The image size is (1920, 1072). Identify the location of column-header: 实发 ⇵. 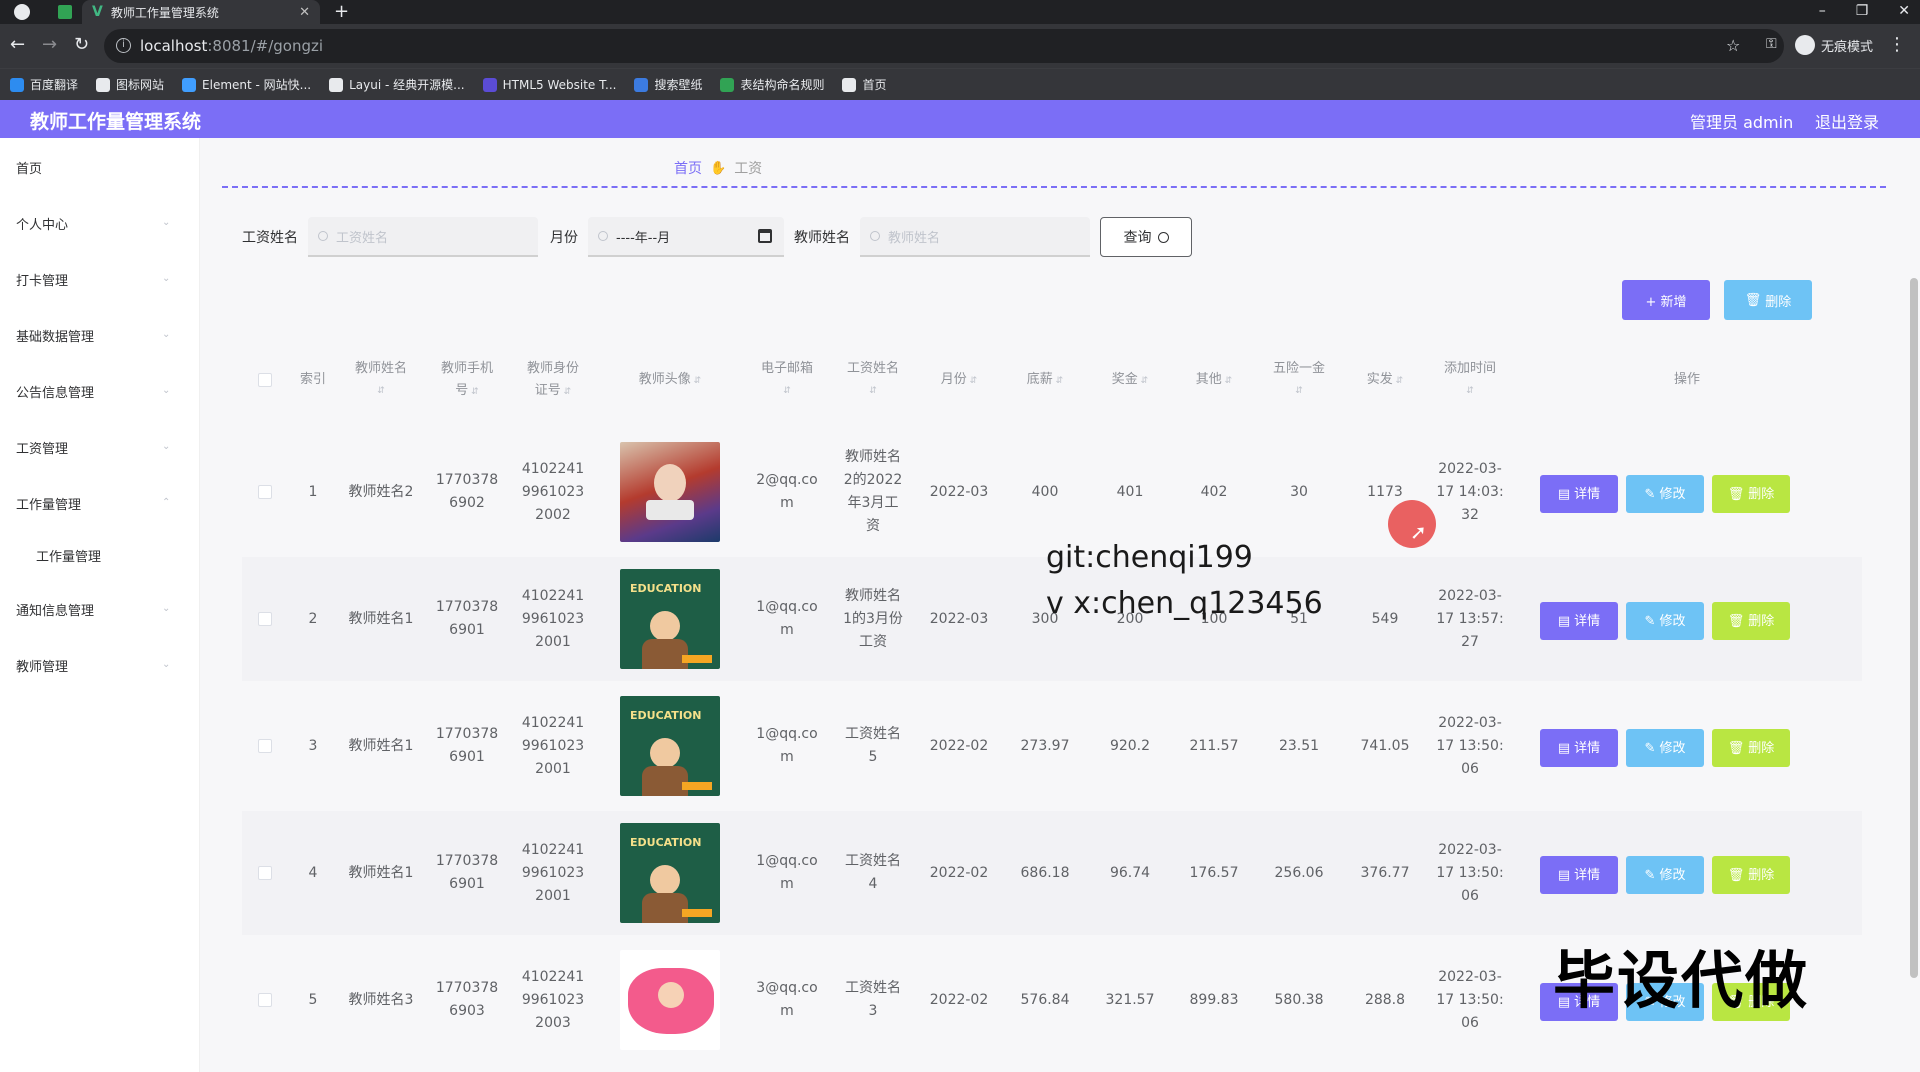
(1385, 380).